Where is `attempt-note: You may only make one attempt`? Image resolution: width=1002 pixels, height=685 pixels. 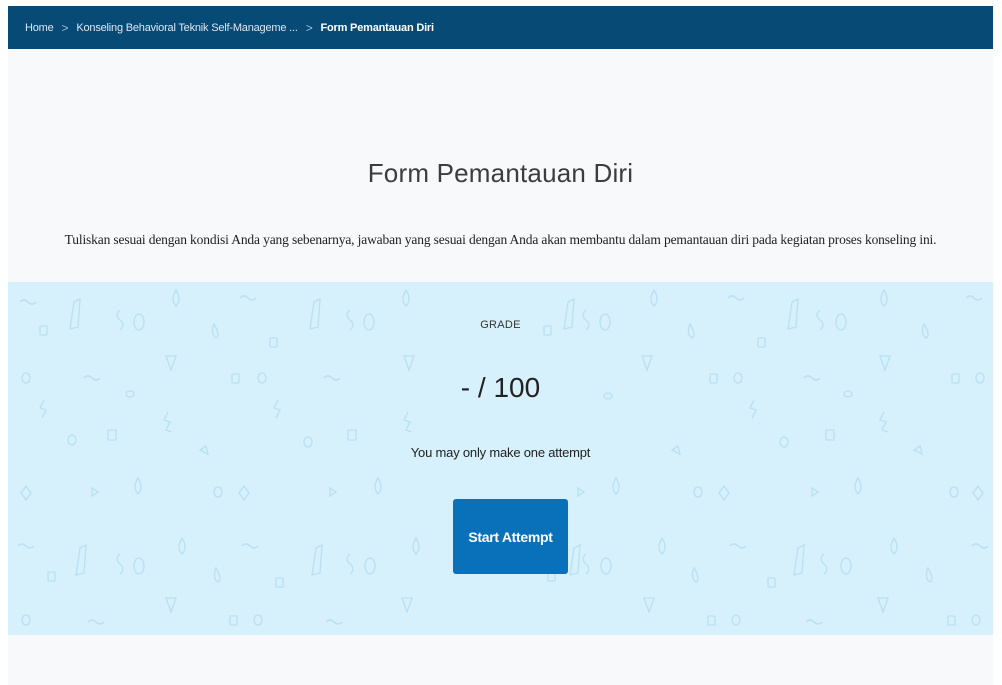
attempt-note: You may only make one attempt is located at coordinates (500, 452).